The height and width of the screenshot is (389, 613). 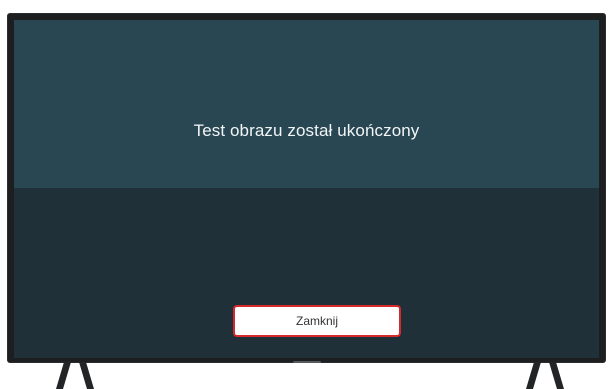 I want to click on close-button: Zamknij, so click(x=317, y=321).